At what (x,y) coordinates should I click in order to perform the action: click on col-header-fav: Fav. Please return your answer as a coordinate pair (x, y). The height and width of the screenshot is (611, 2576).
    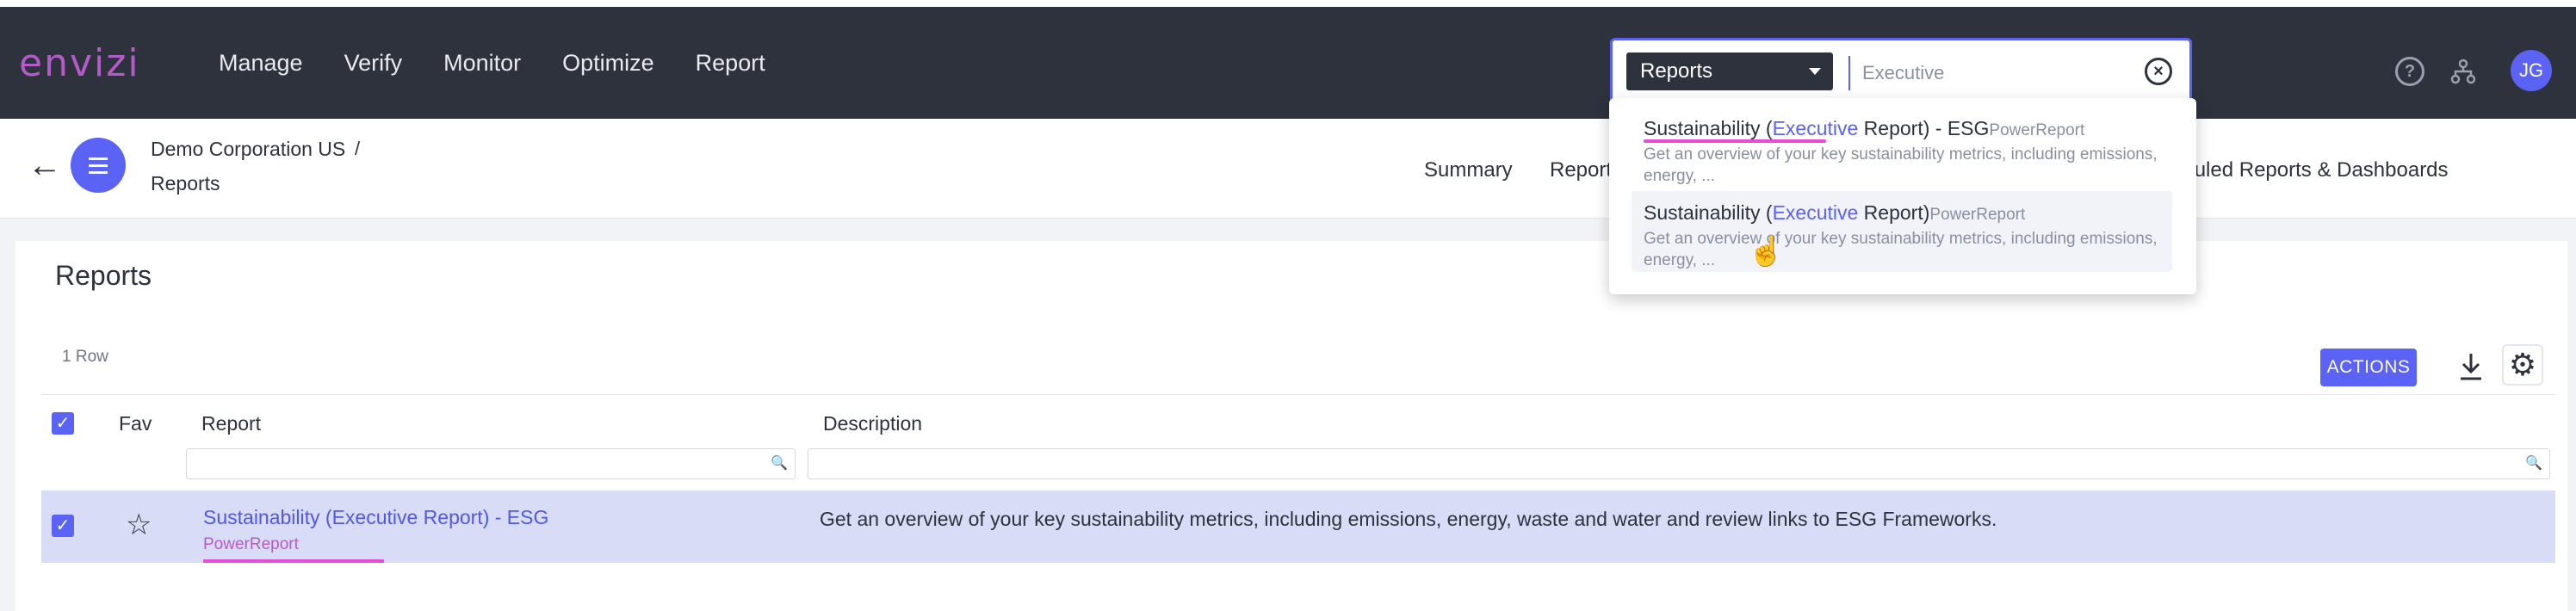
    Looking at the image, I should click on (135, 423).